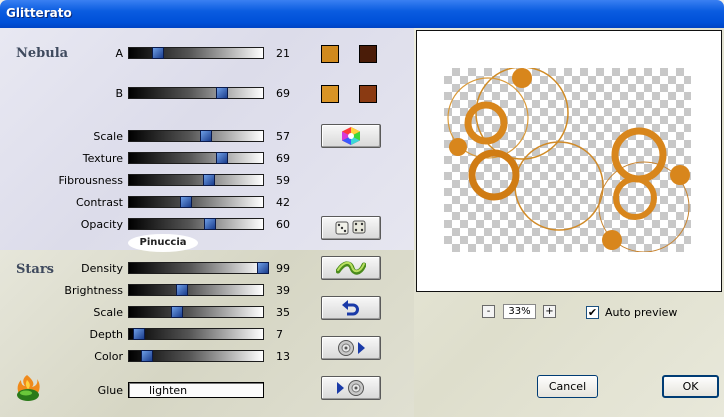 The image size is (724, 417). I want to click on color-wheel-button, so click(351, 136).